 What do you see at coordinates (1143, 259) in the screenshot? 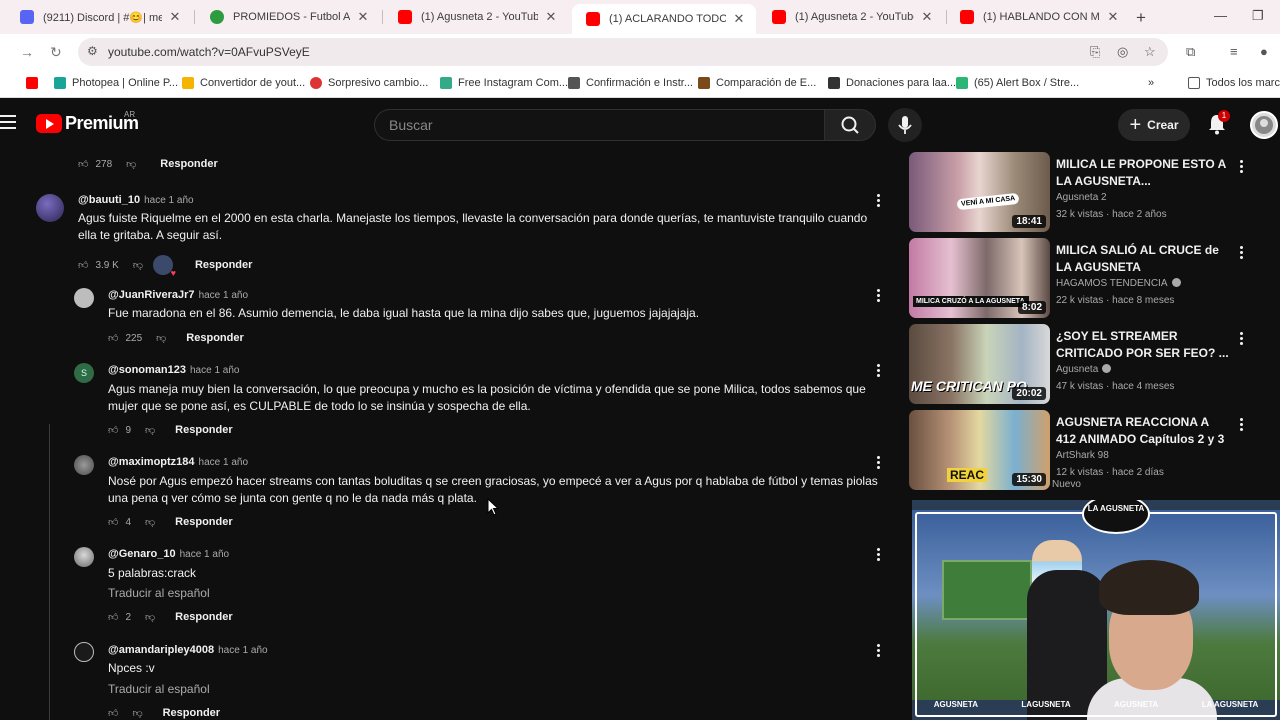
I see `video-title: MILICA SALIÓ AL CRUCE de LA AGUSNETA` at bounding box center [1143, 259].